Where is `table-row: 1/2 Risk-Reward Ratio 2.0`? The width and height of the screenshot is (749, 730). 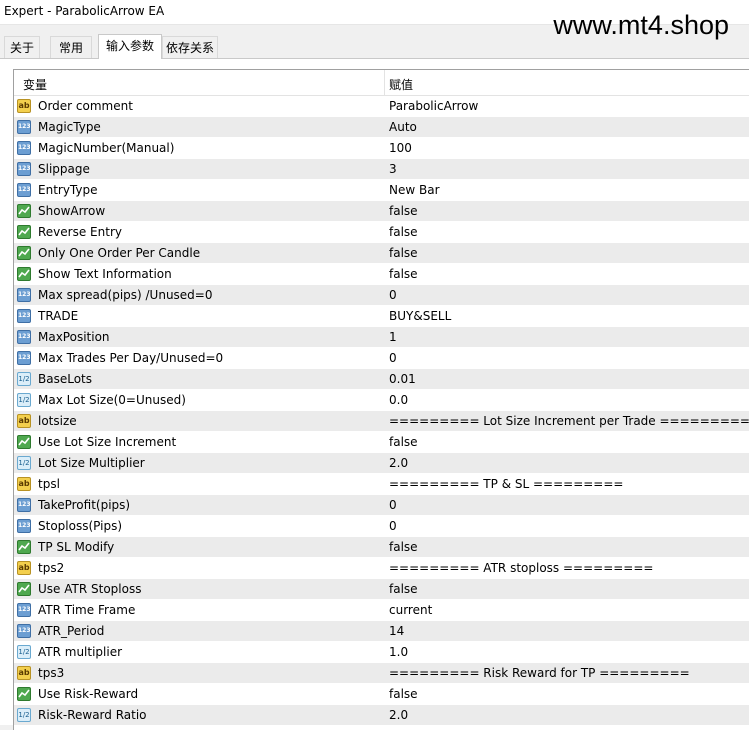 table-row: 1/2 Risk-Reward Ratio 2.0 is located at coordinates (381, 715).